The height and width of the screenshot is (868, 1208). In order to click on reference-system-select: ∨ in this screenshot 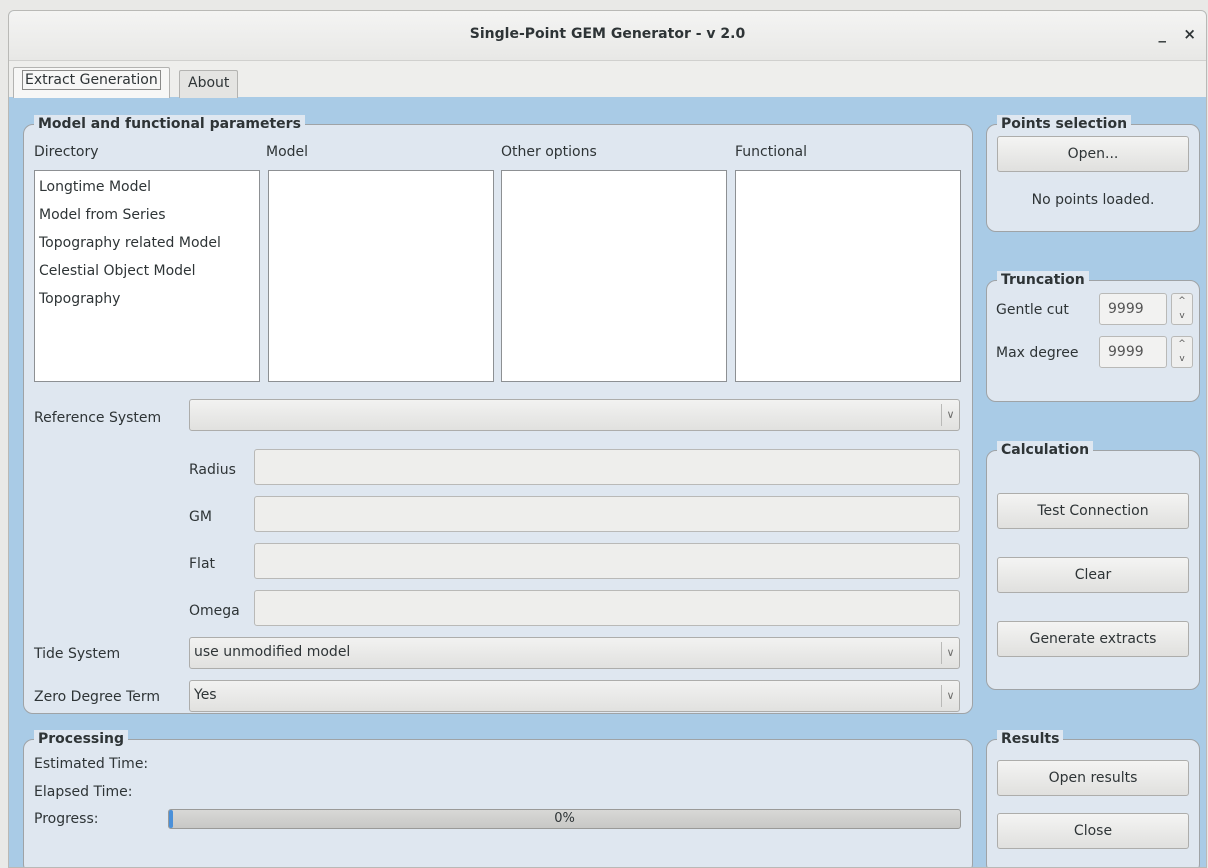, I will do `click(574, 415)`.